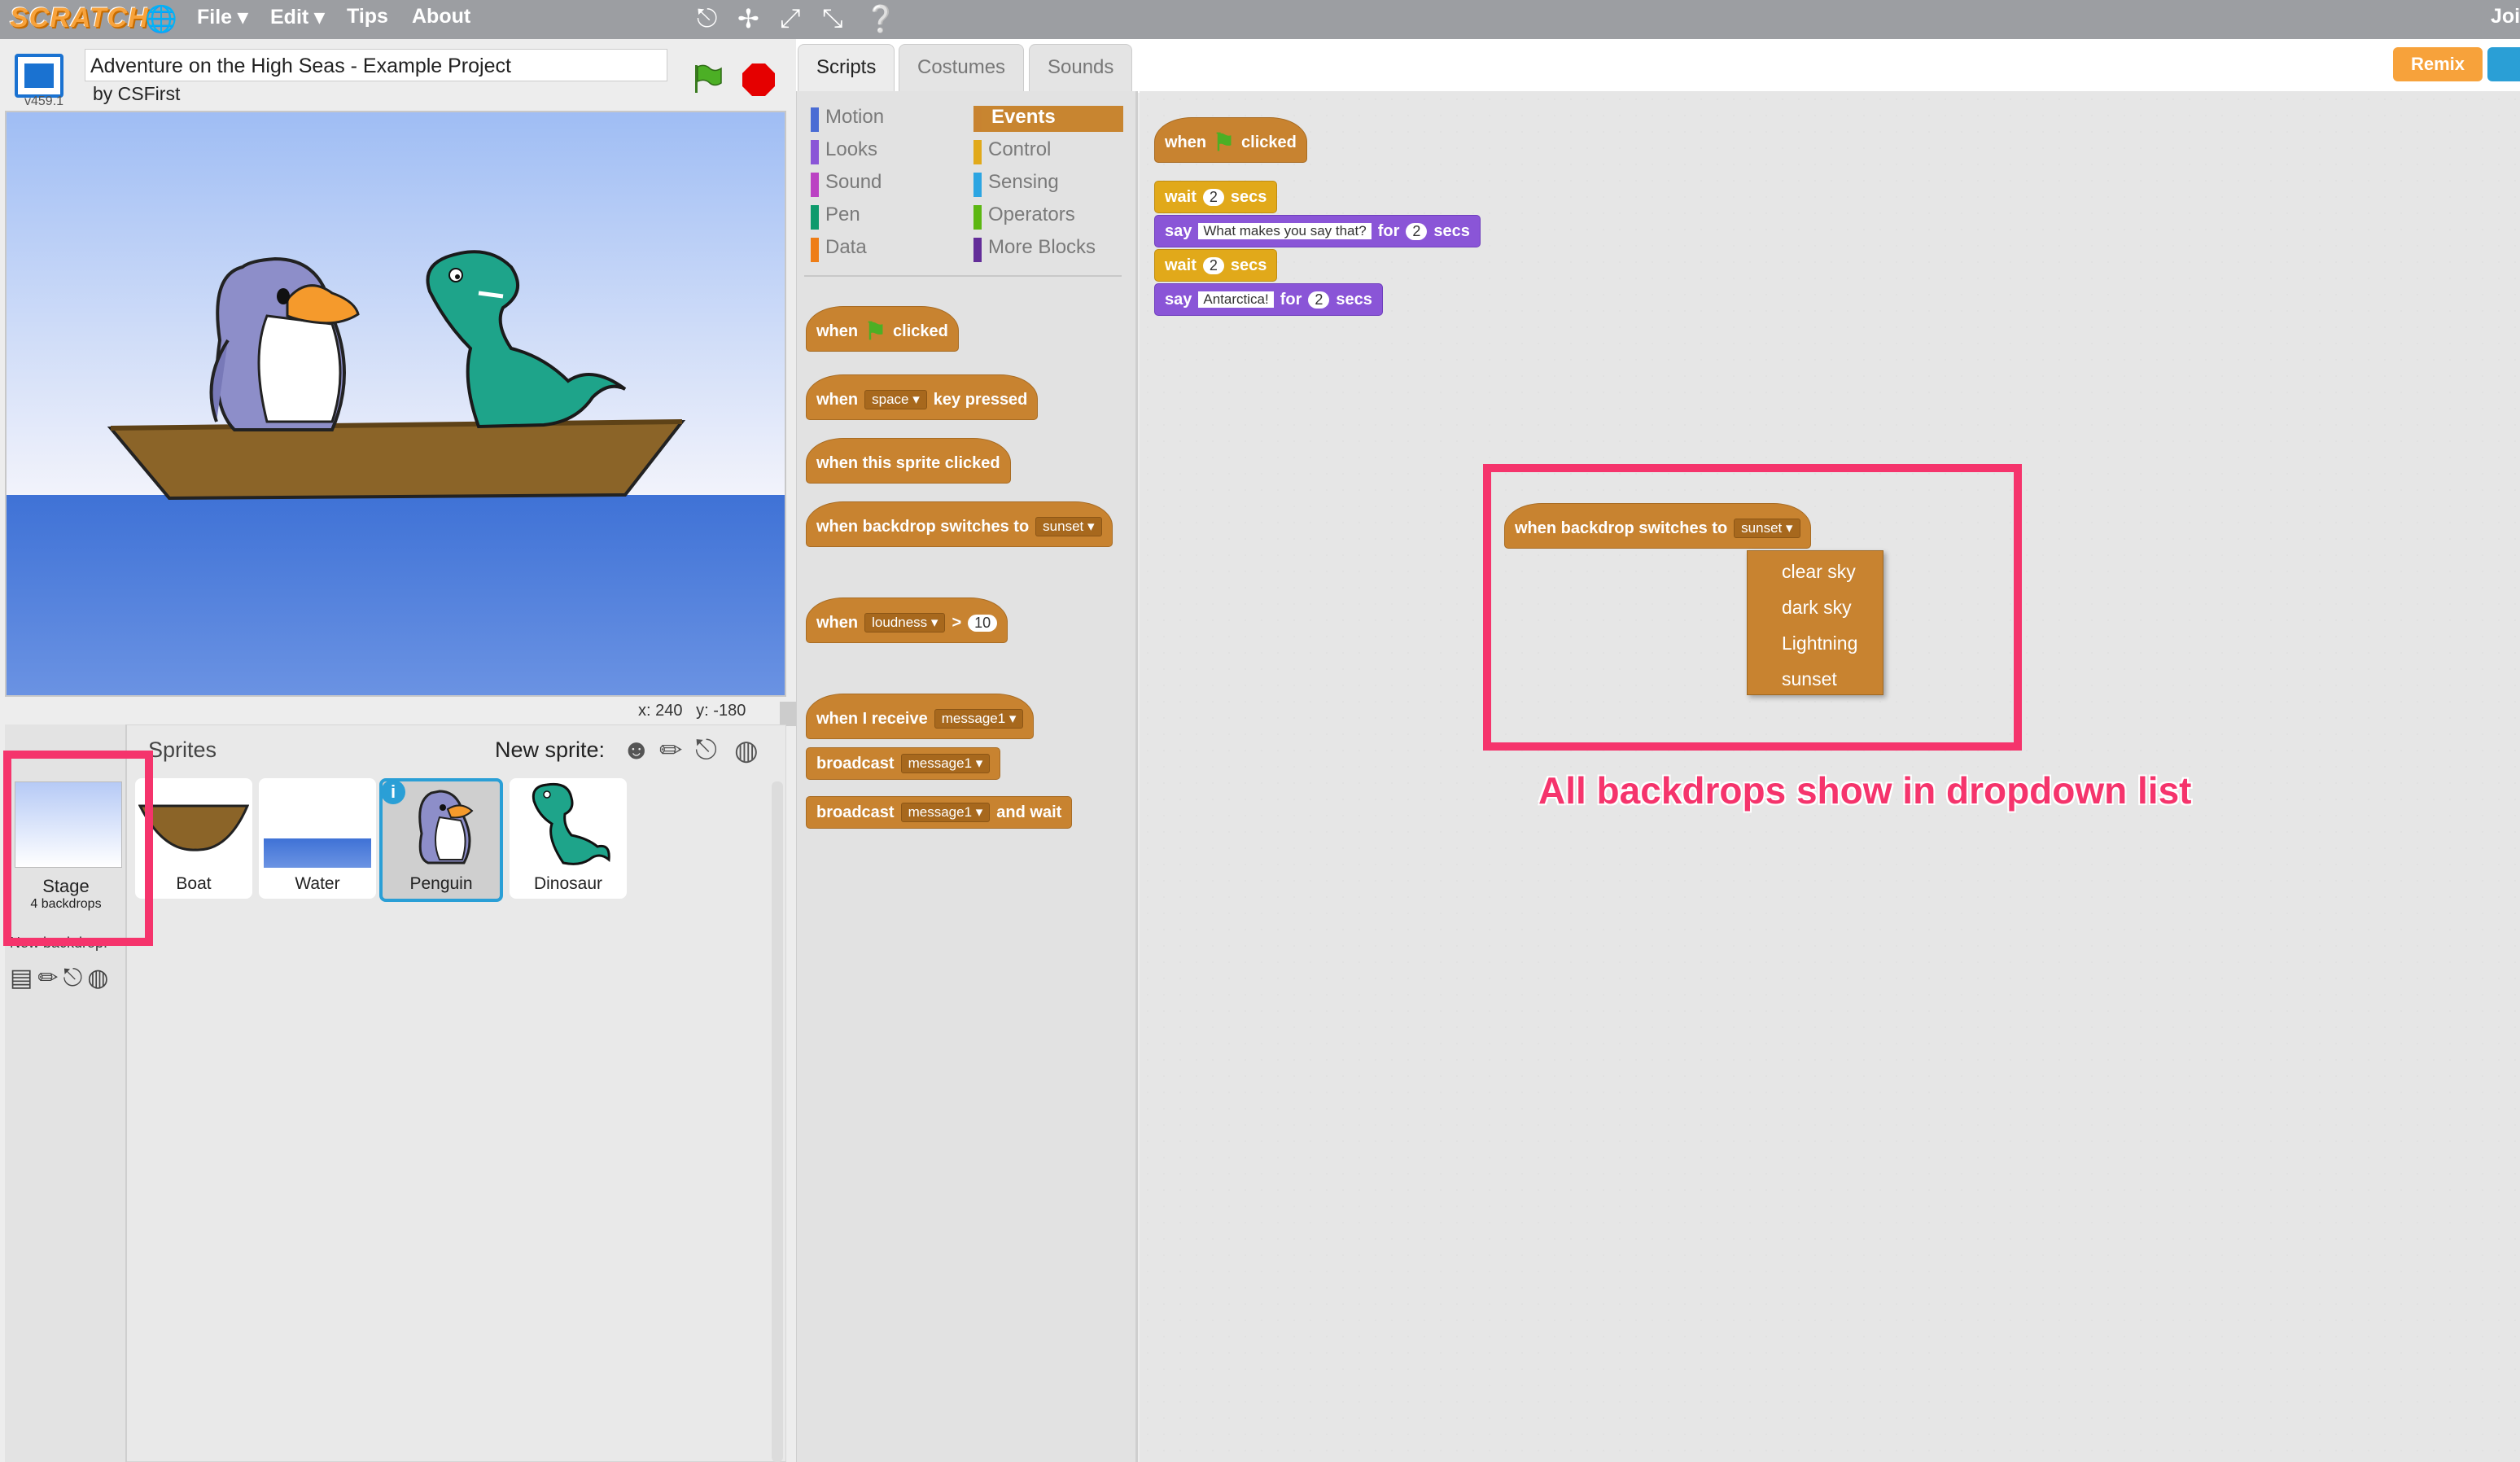  I want to click on say-text-input: Antarctica!, so click(1236, 299).